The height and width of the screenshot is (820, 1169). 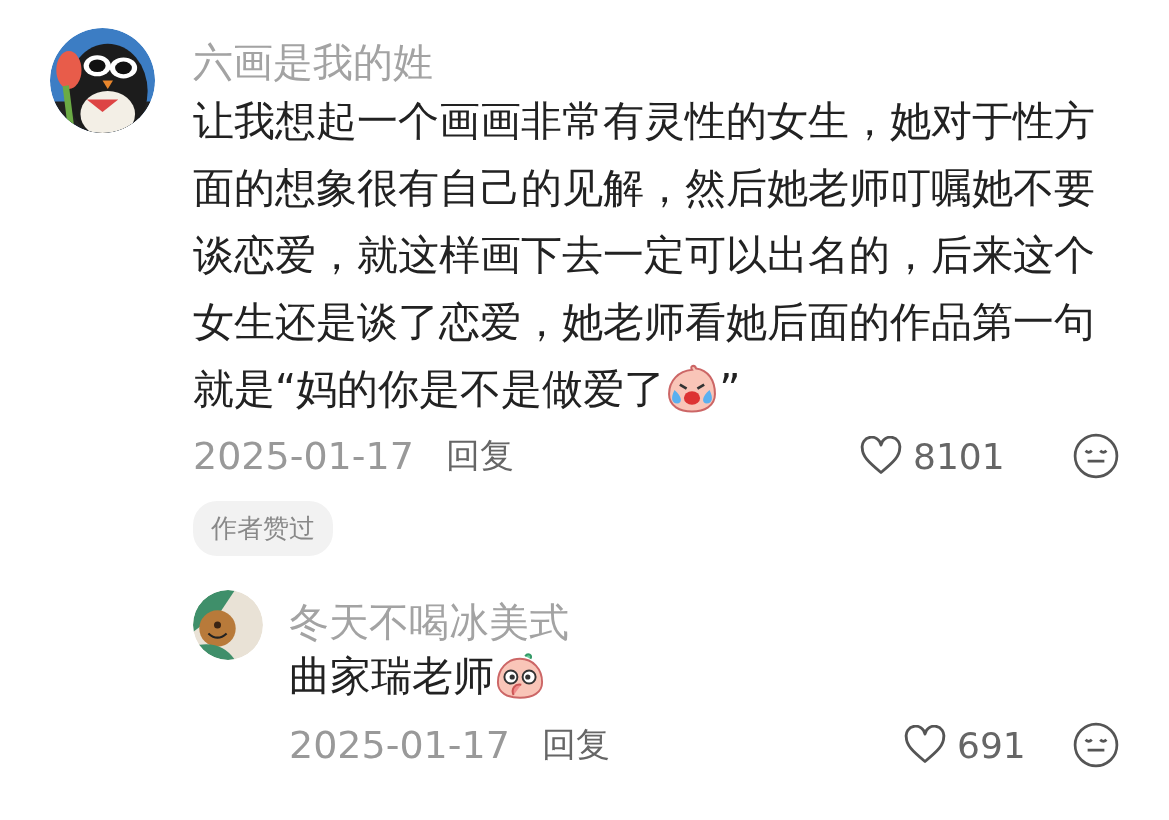 What do you see at coordinates (730, 389) in the screenshot?
I see `closing-quote: ”` at bounding box center [730, 389].